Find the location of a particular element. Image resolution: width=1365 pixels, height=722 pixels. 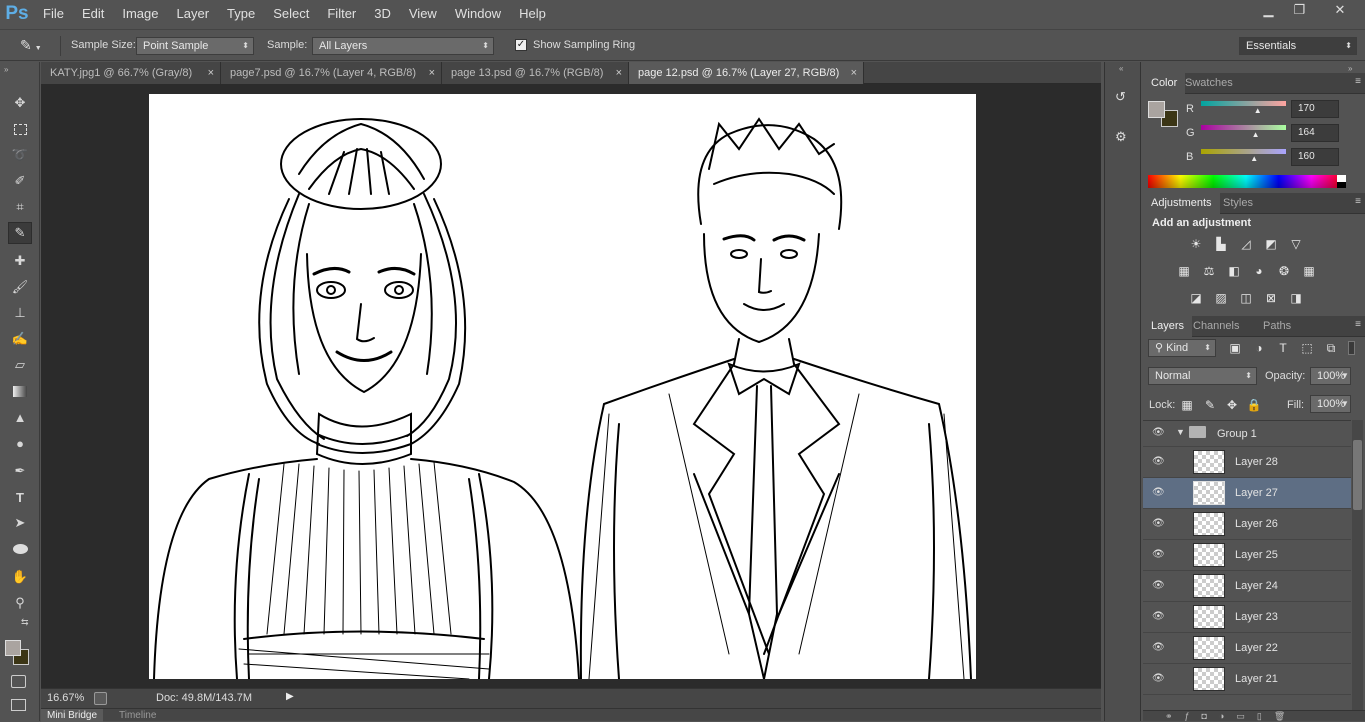

levels-icon: ▙ is located at coordinates (1221, 244).